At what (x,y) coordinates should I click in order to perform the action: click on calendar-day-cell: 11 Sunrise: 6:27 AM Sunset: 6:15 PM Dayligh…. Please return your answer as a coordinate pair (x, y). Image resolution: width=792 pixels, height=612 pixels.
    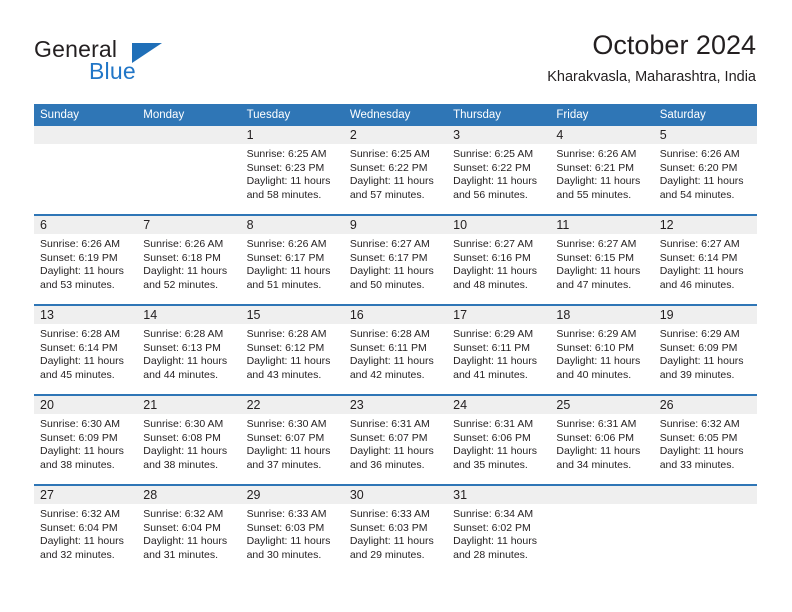
    Looking at the image, I should click on (602, 259).